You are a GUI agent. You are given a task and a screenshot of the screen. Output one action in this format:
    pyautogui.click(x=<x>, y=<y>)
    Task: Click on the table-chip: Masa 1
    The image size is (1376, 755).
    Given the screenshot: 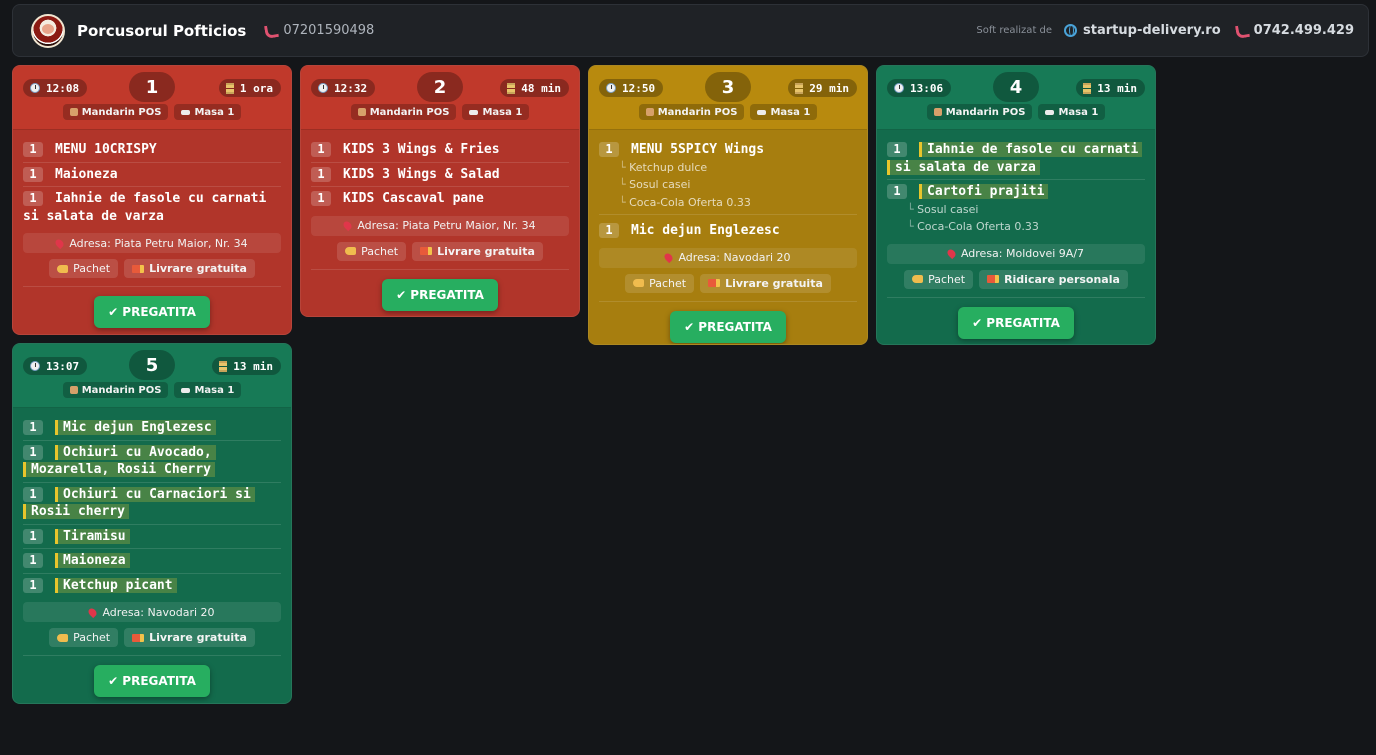 What is the action you would take?
    pyautogui.click(x=208, y=112)
    